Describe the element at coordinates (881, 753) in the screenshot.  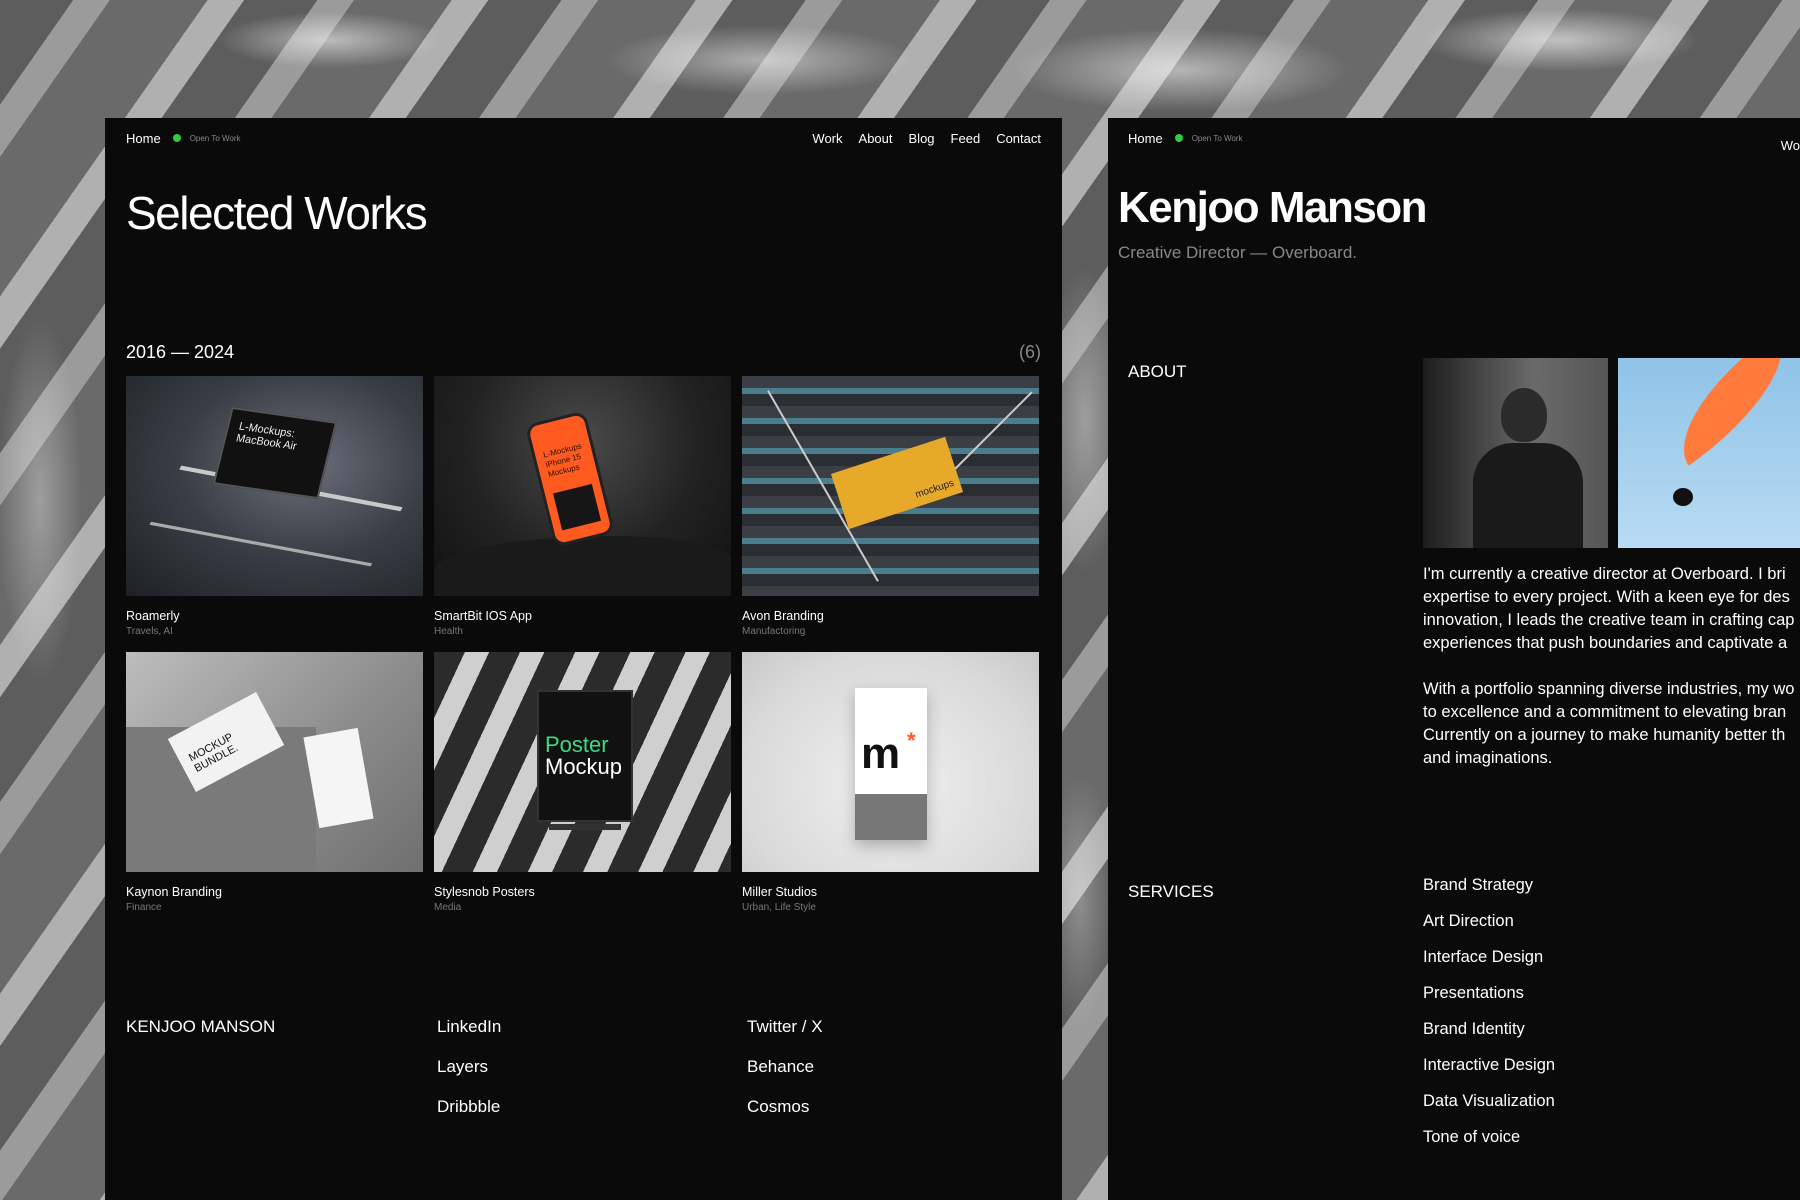
I see `thumb-text: m` at that location.